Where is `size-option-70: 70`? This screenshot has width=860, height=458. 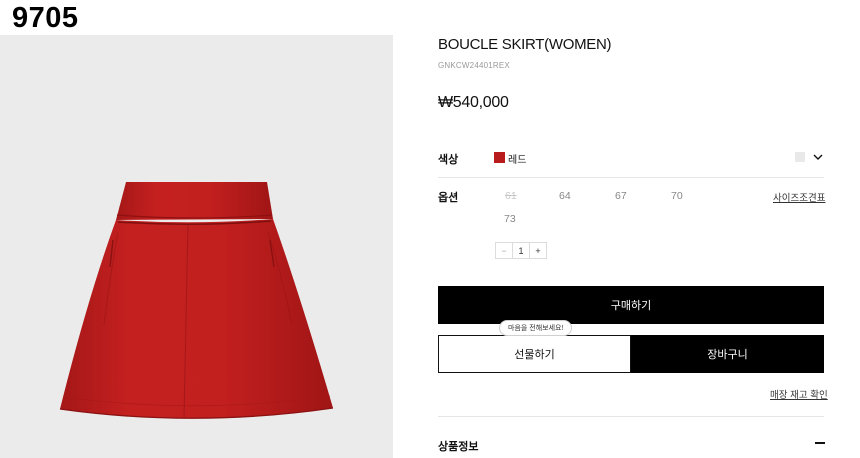
size-option-70: 70 is located at coordinates (677, 196).